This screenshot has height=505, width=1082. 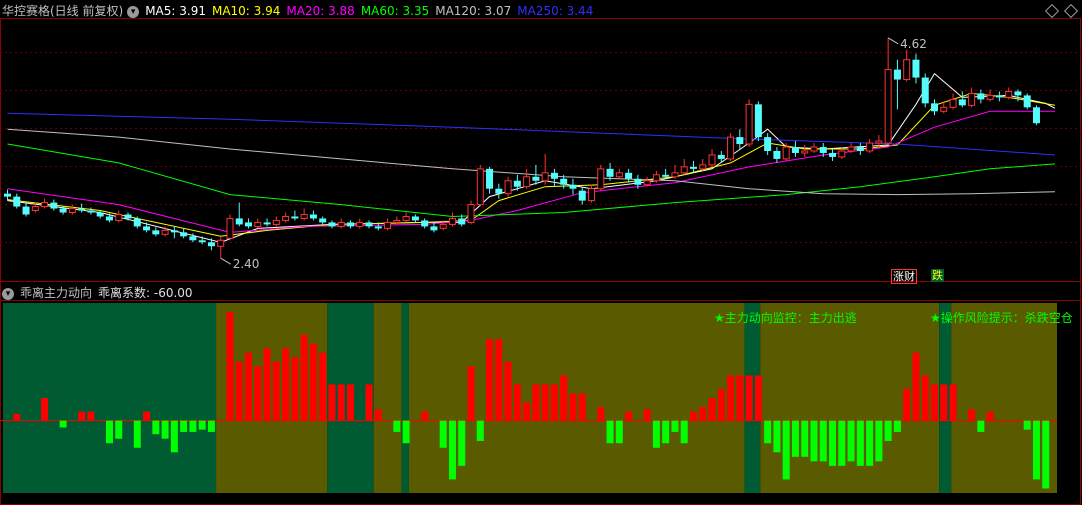 I want to click on indicator-dropdown-icon: ▾, so click(x=8, y=293).